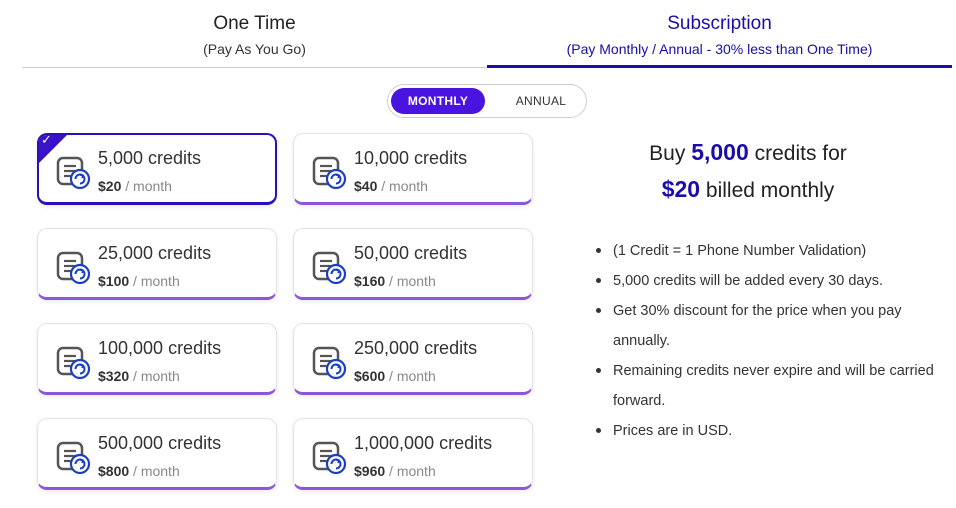 Image resolution: width=956 pixels, height=508 pixels. What do you see at coordinates (366, 186) in the screenshot?
I see `plan-price: $40` at bounding box center [366, 186].